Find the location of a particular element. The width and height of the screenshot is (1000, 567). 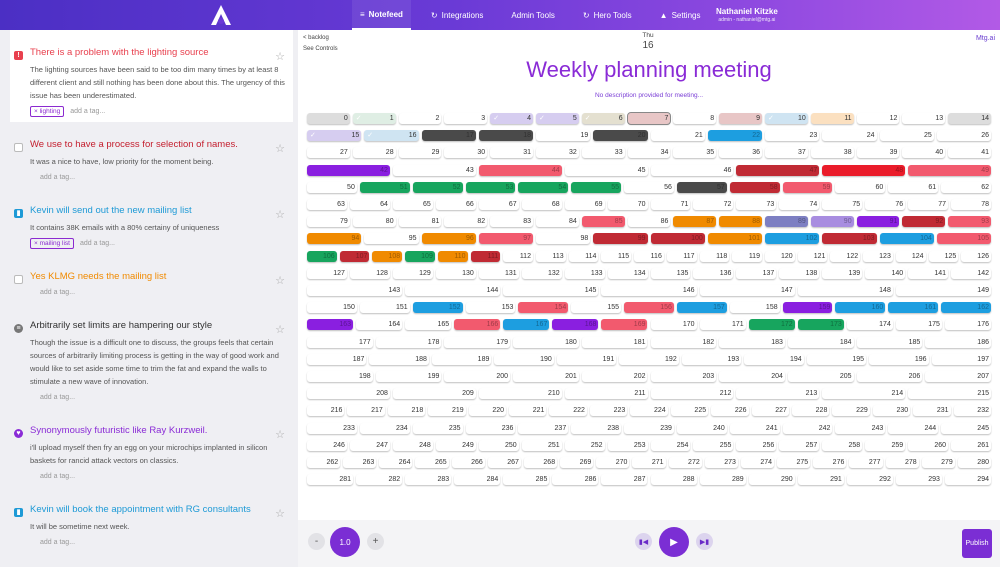

note-chip: 3 is located at coordinates (466, 118).